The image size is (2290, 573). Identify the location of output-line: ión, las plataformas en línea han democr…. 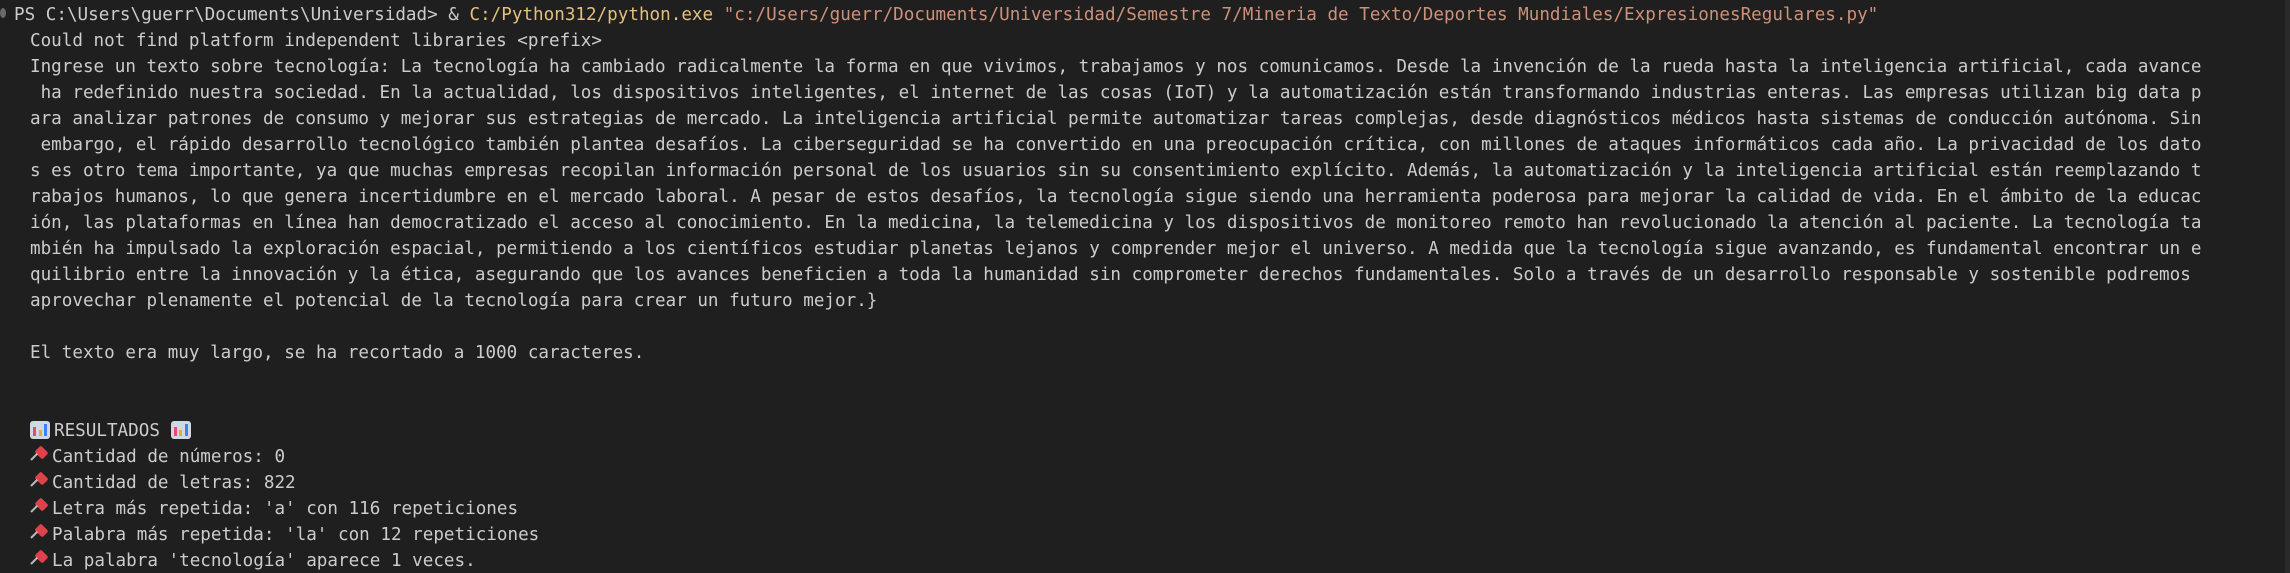
(1116, 223).